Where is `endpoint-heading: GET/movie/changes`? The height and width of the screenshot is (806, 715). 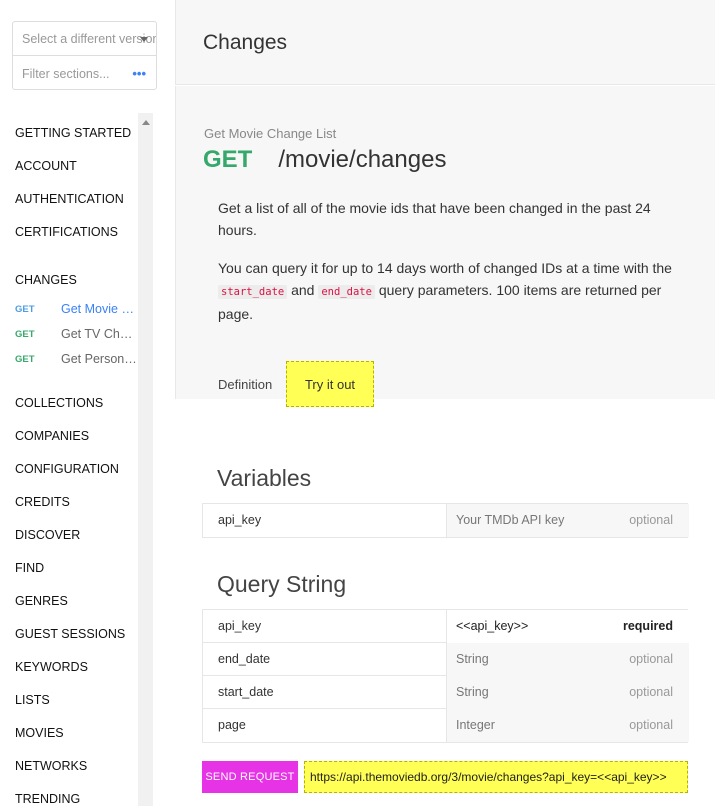
endpoint-heading: GET/movie/changes is located at coordinates (324, 160).